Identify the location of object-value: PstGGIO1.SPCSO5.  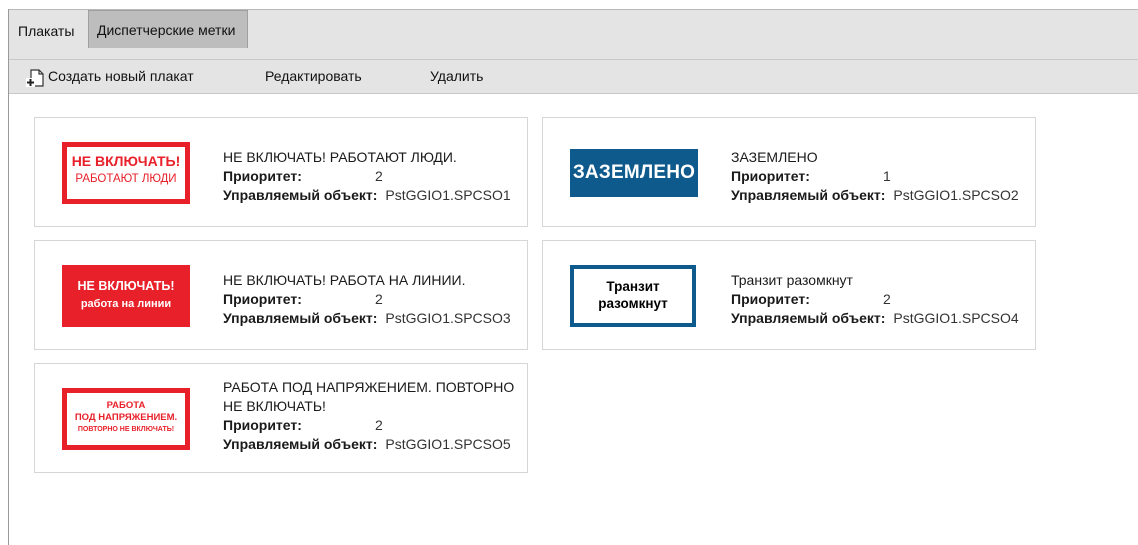
(448, 444).